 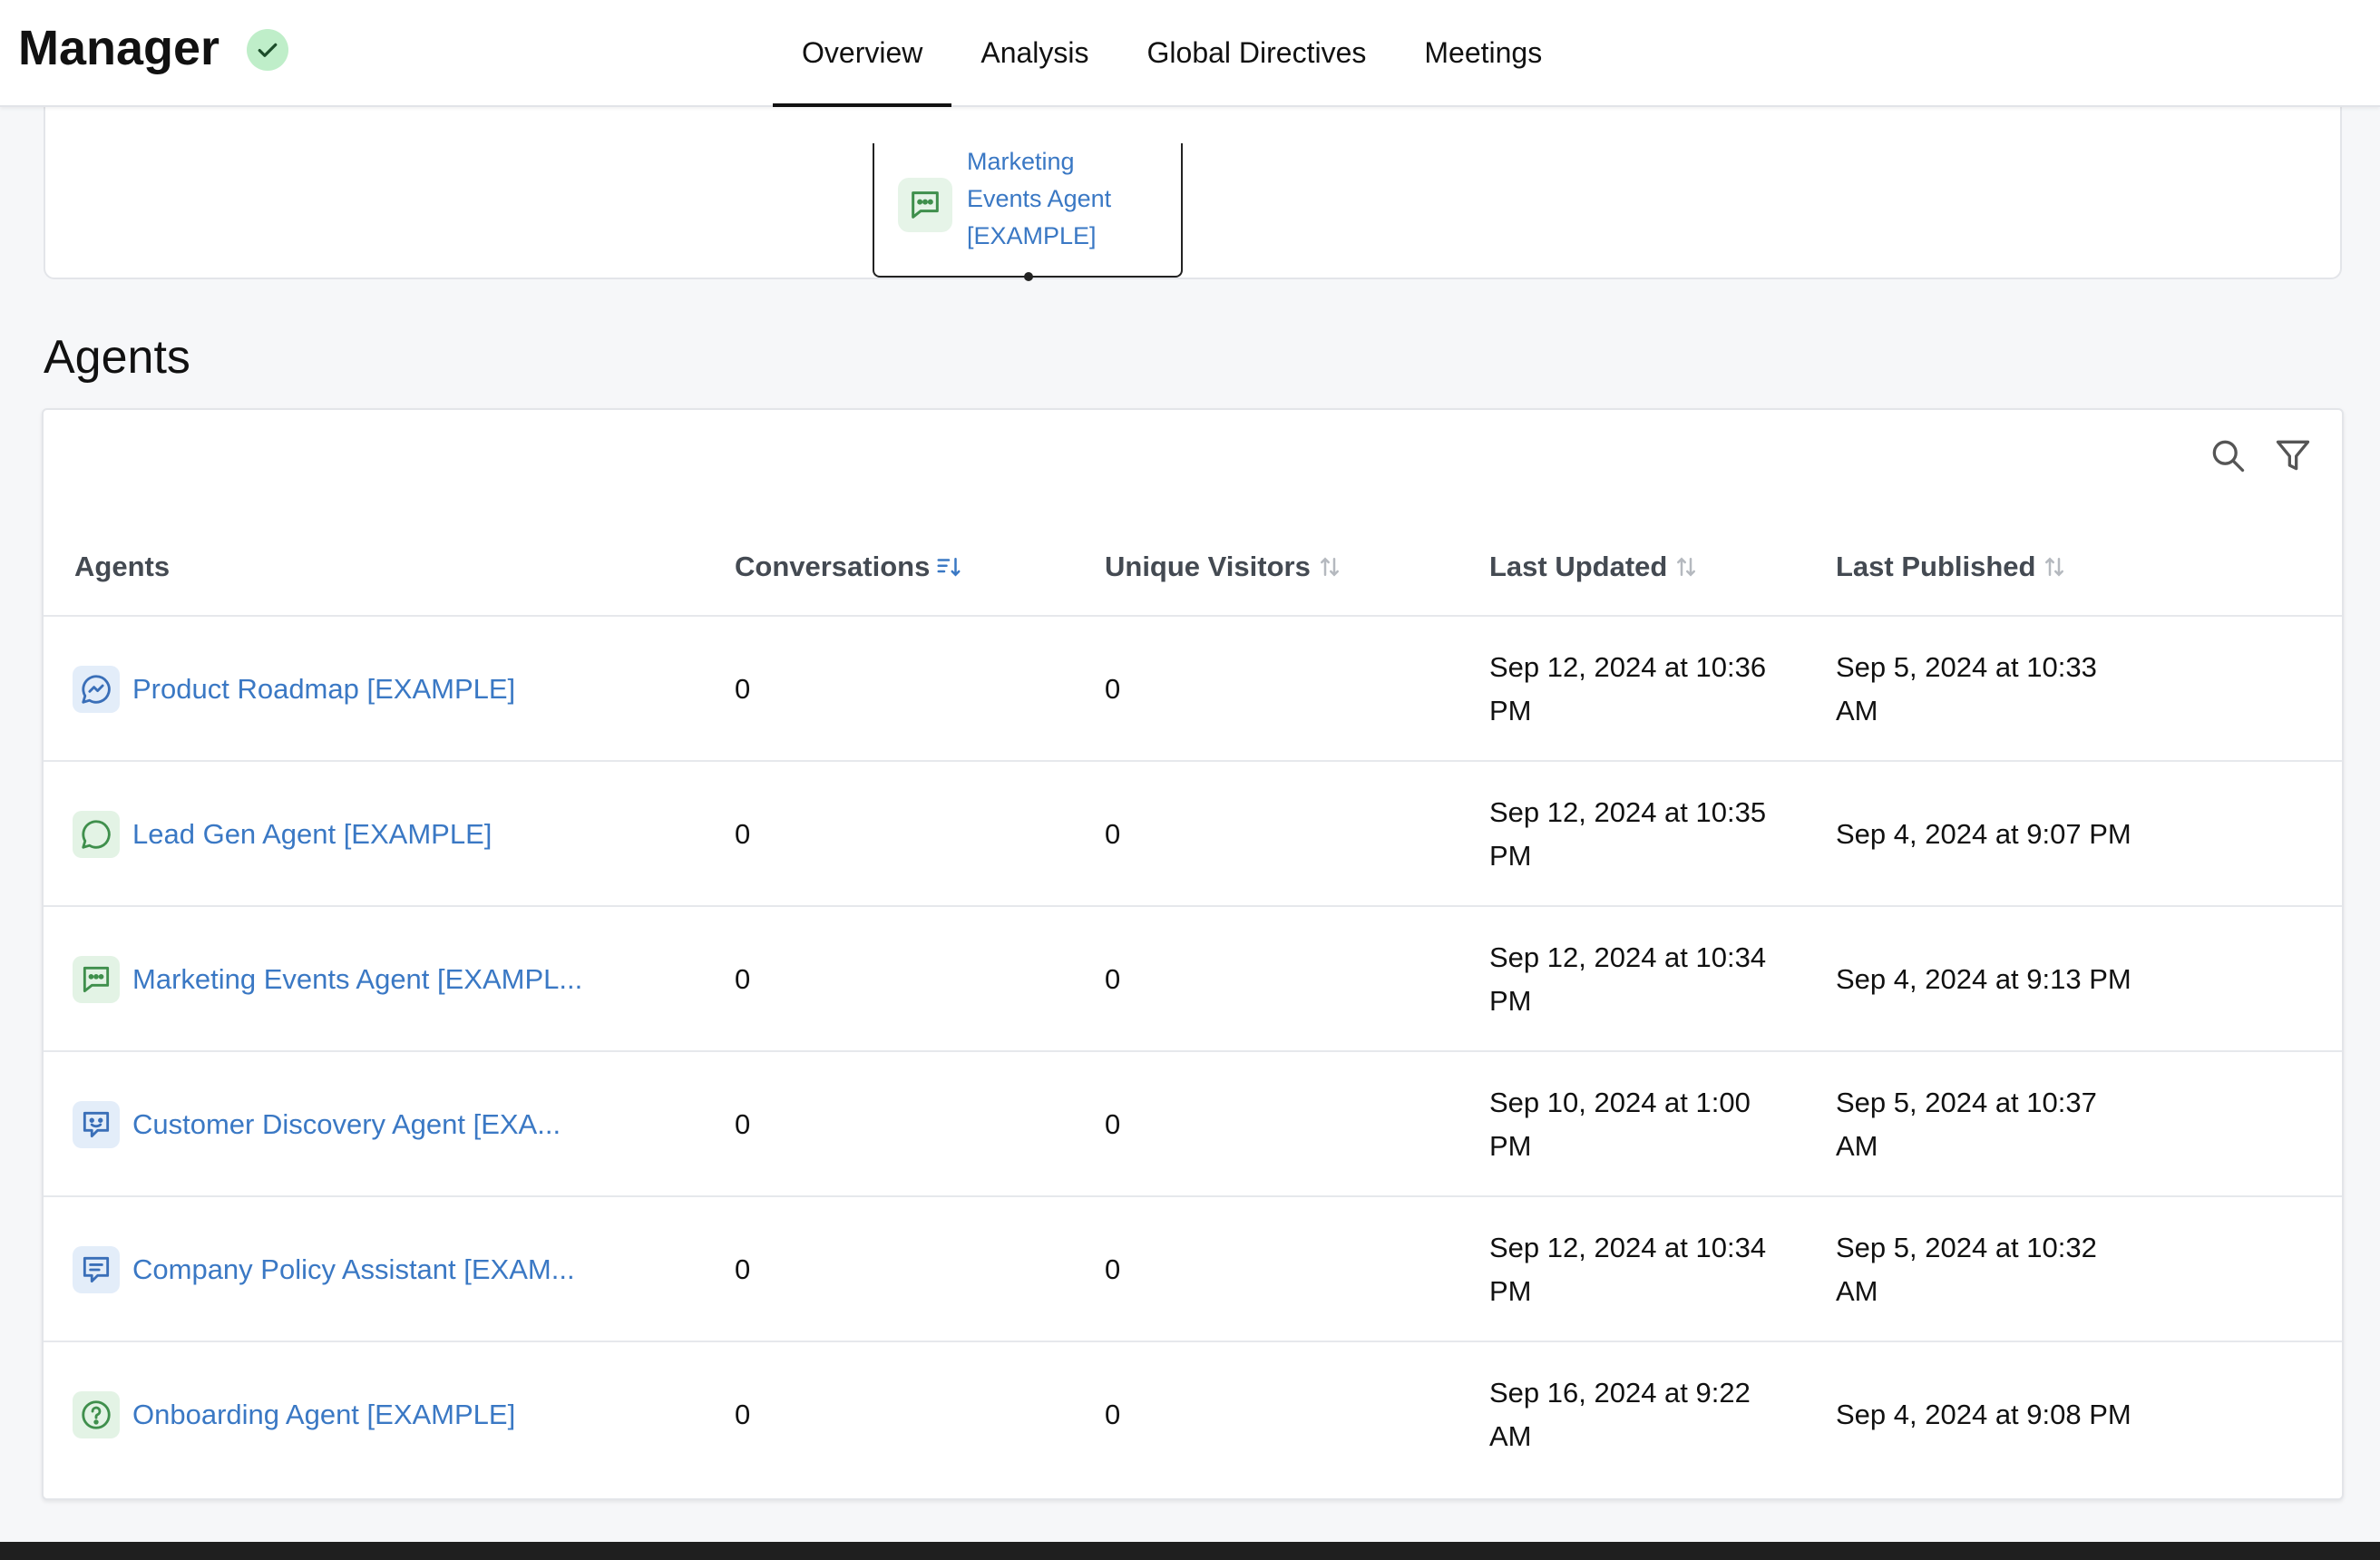 What do you see at coordinates (1620, 1414) in the screenshot?
I see `last-updated-value: Sep 16, 2024 at 9:22 AM` at bounding box center [1620, 1414].